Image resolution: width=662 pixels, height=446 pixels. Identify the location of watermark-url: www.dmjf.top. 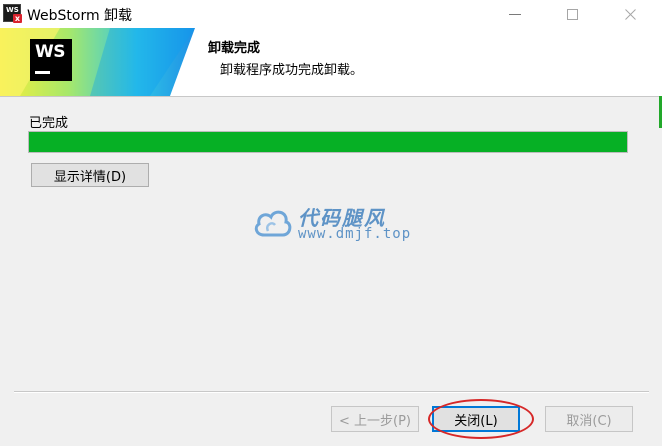
(355, 234).